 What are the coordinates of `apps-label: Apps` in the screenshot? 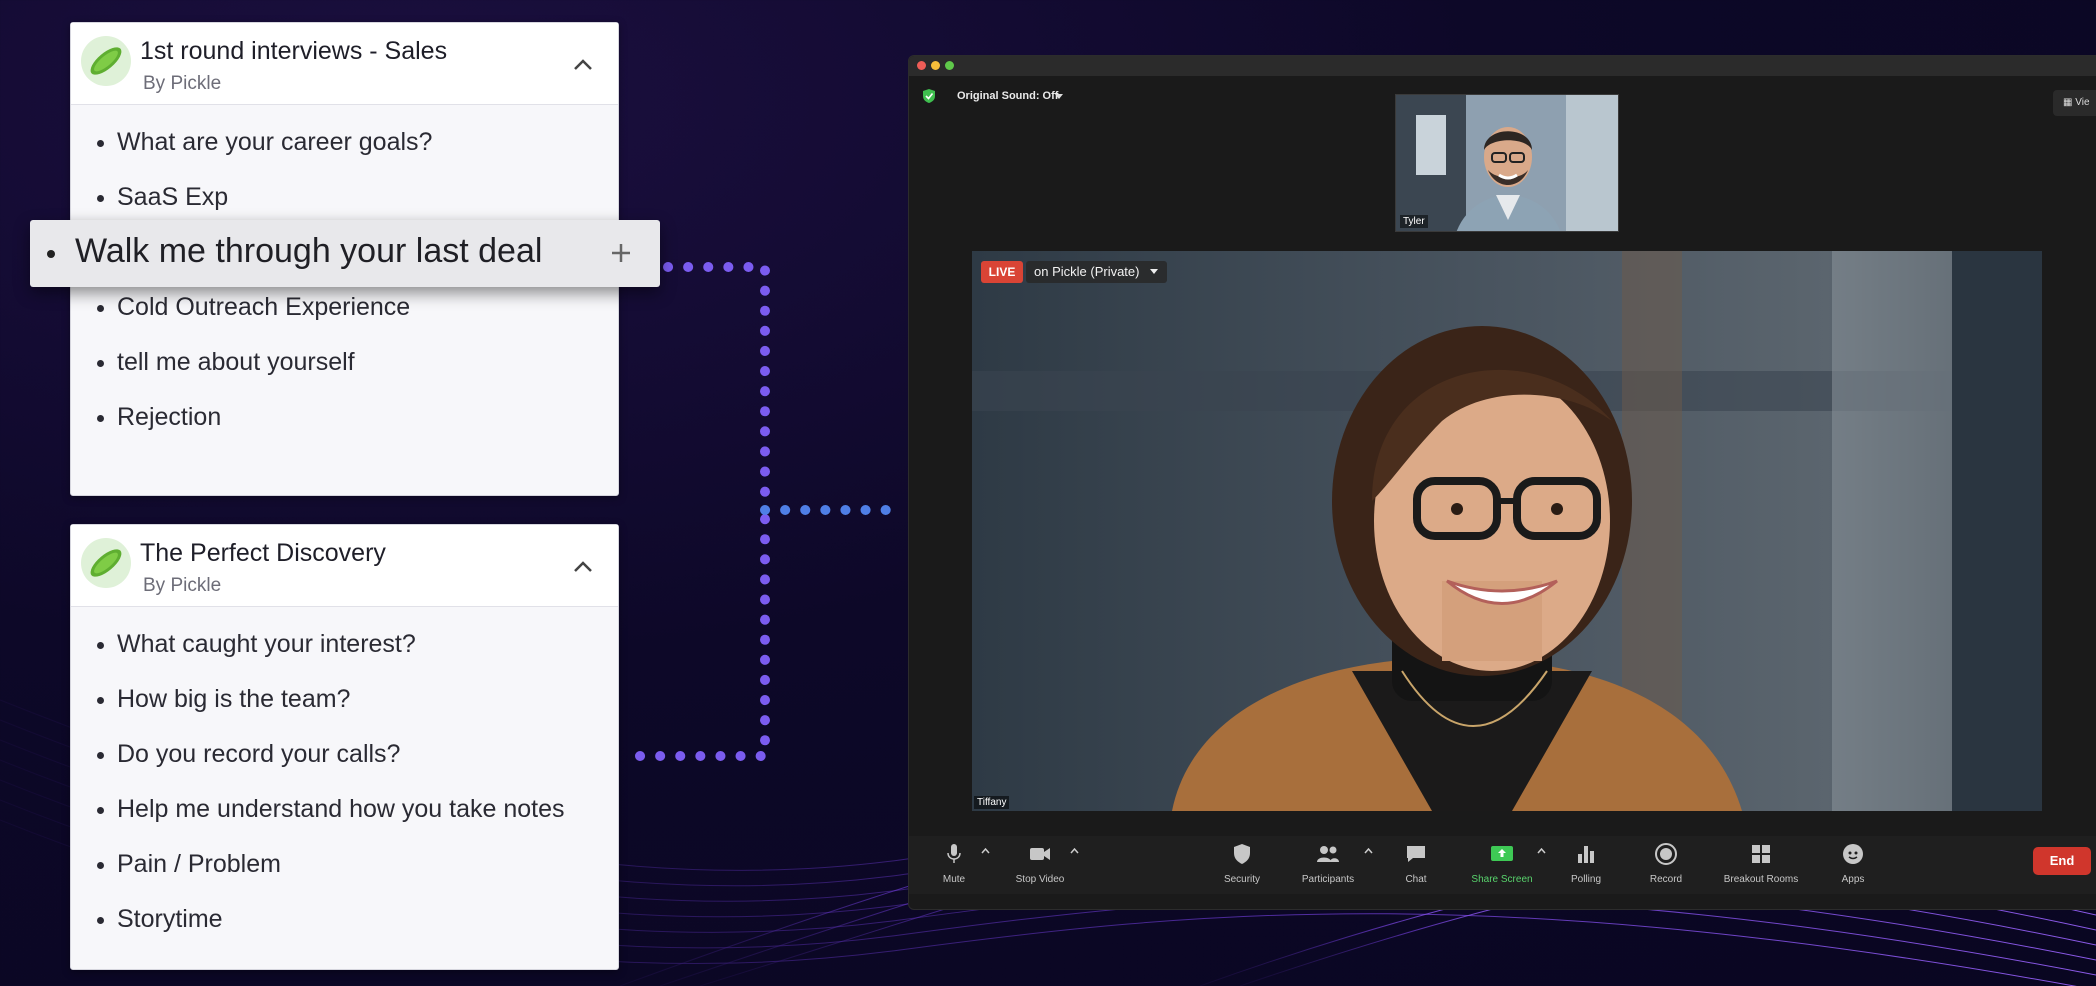 It's located at (1853, 879).